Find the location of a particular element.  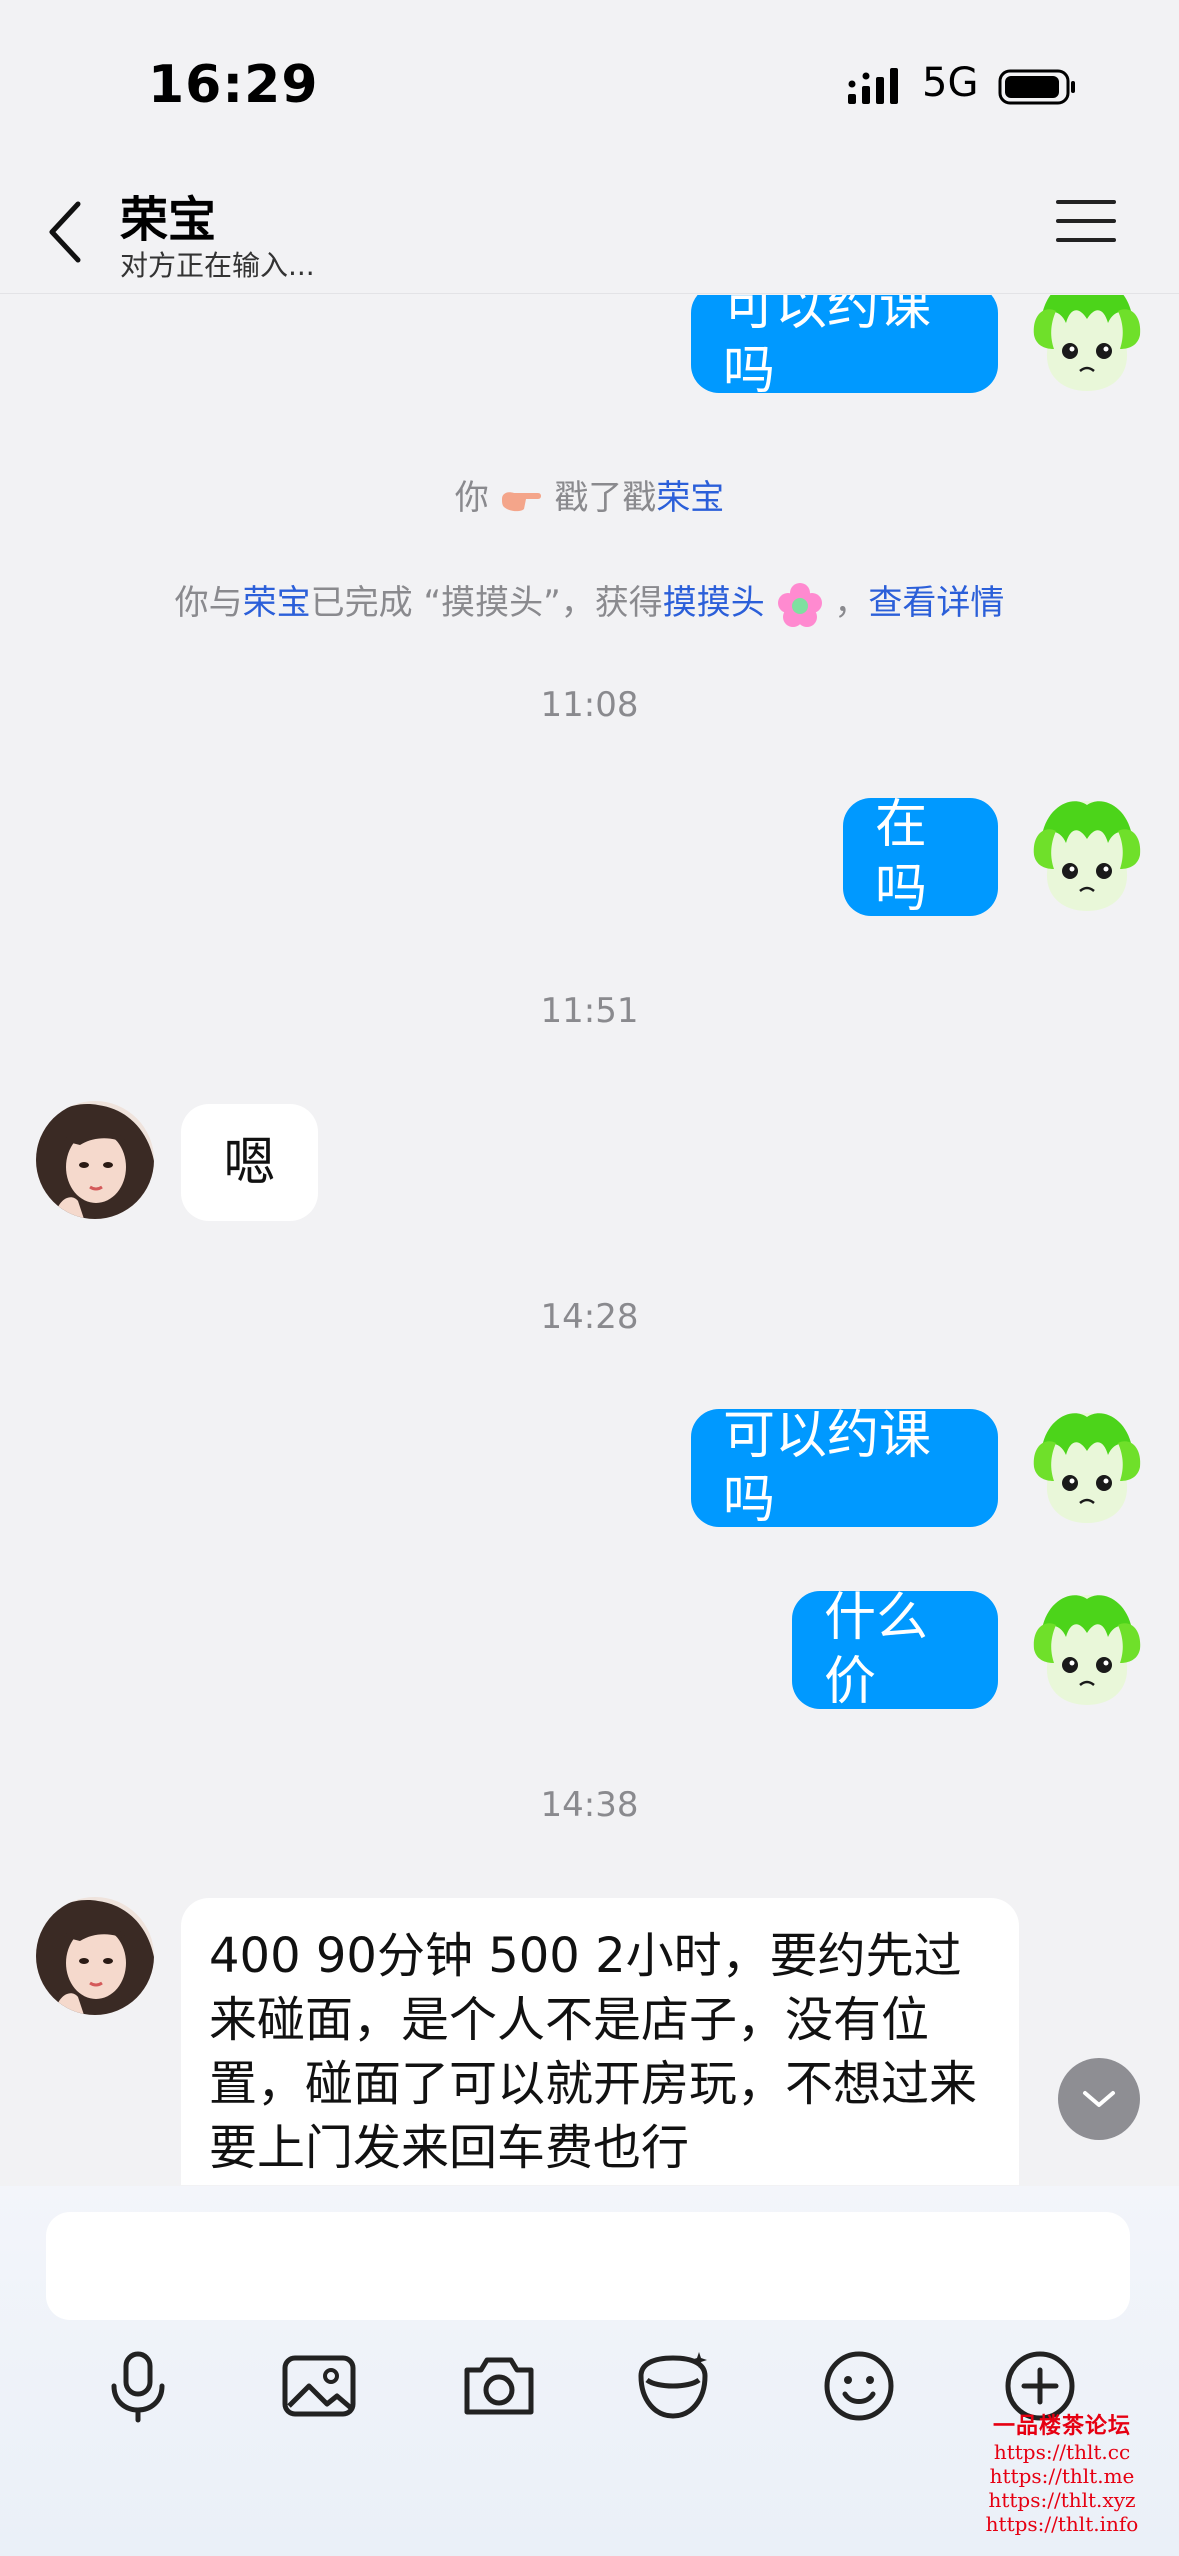

system-message-achievement: 你与荣宝已完成 “摸摸头”，获得摸摸头 ，查看详情 is located at coordinates (589, 602).